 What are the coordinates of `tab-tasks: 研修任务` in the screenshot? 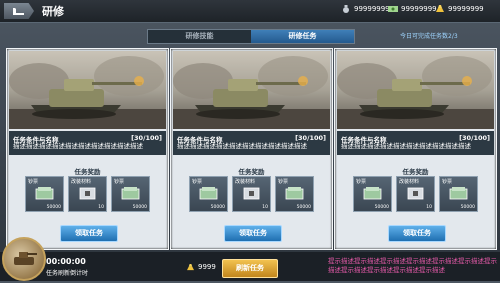 It's located at (302, 36).